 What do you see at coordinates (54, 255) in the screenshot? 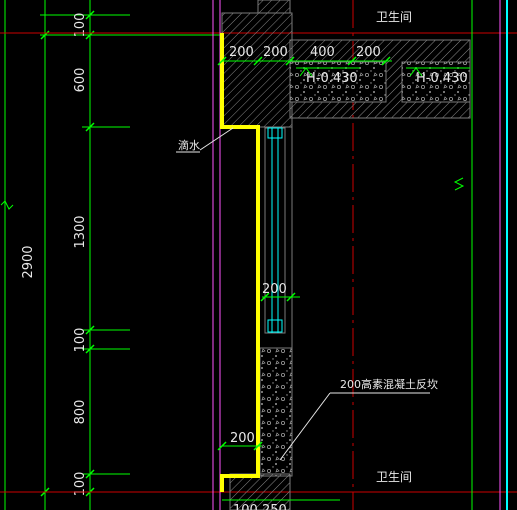
I see `vertical-dimension-labels: 2900 100 600 1300 100 800 100` at bounding box center [54, 255].